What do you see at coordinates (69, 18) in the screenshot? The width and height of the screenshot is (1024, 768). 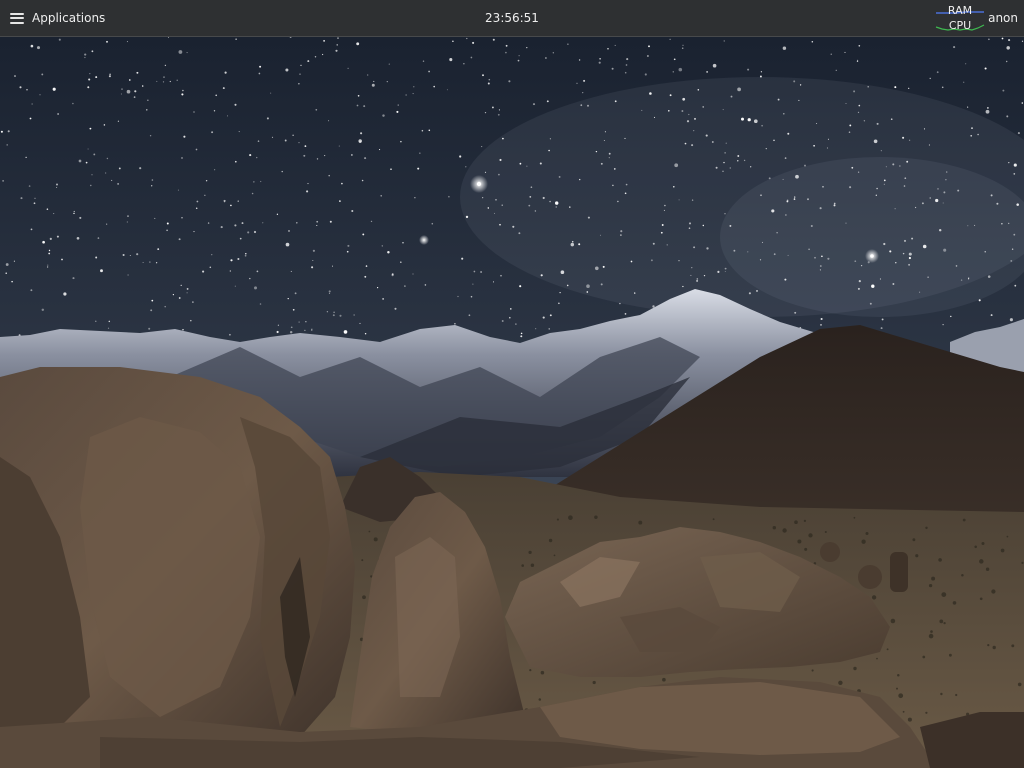 I see `applications-label: Applications` at bounding box center [69, 18].